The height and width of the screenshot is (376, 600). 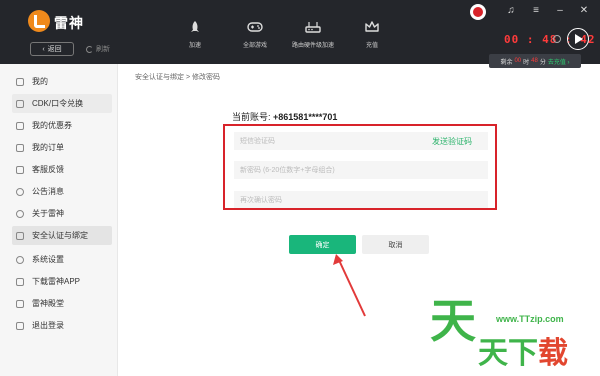 I want to click on remain-hours-unit: 时, so click(x=526, y=62).